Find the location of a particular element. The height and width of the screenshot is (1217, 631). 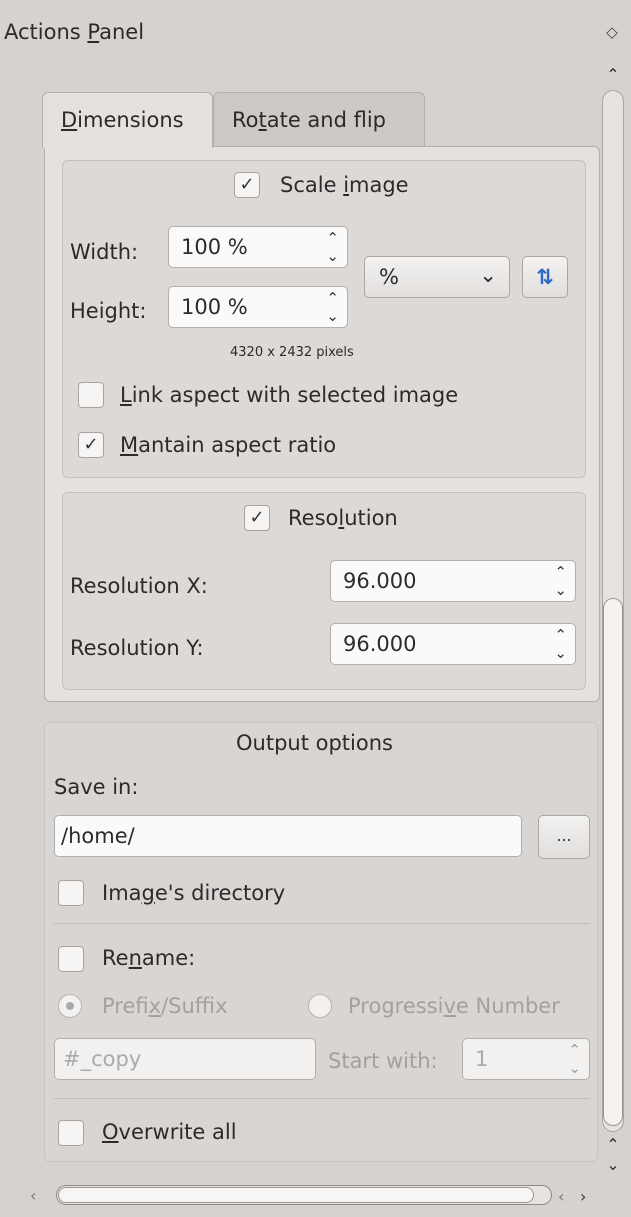

tab-label-mnemonic: t is located at coordinates (262, 120).